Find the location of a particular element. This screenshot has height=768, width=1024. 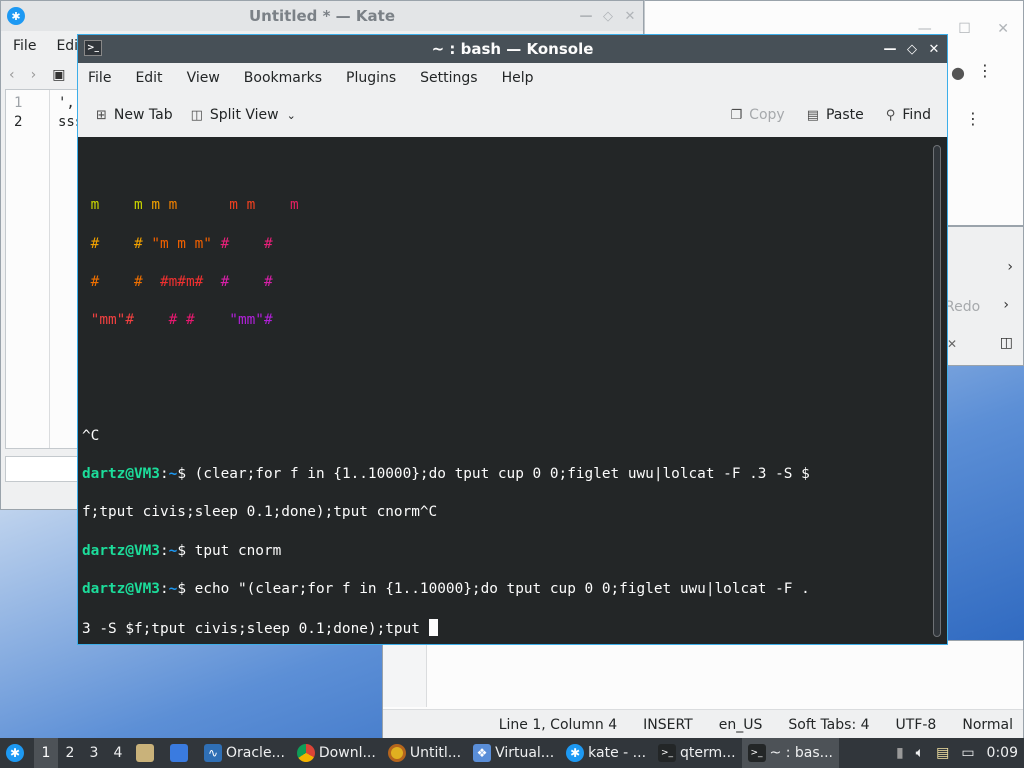

kate-titlebar: ✱ Untitled * — Kate — ◇ ✕ is located at coordinates (322, 16).